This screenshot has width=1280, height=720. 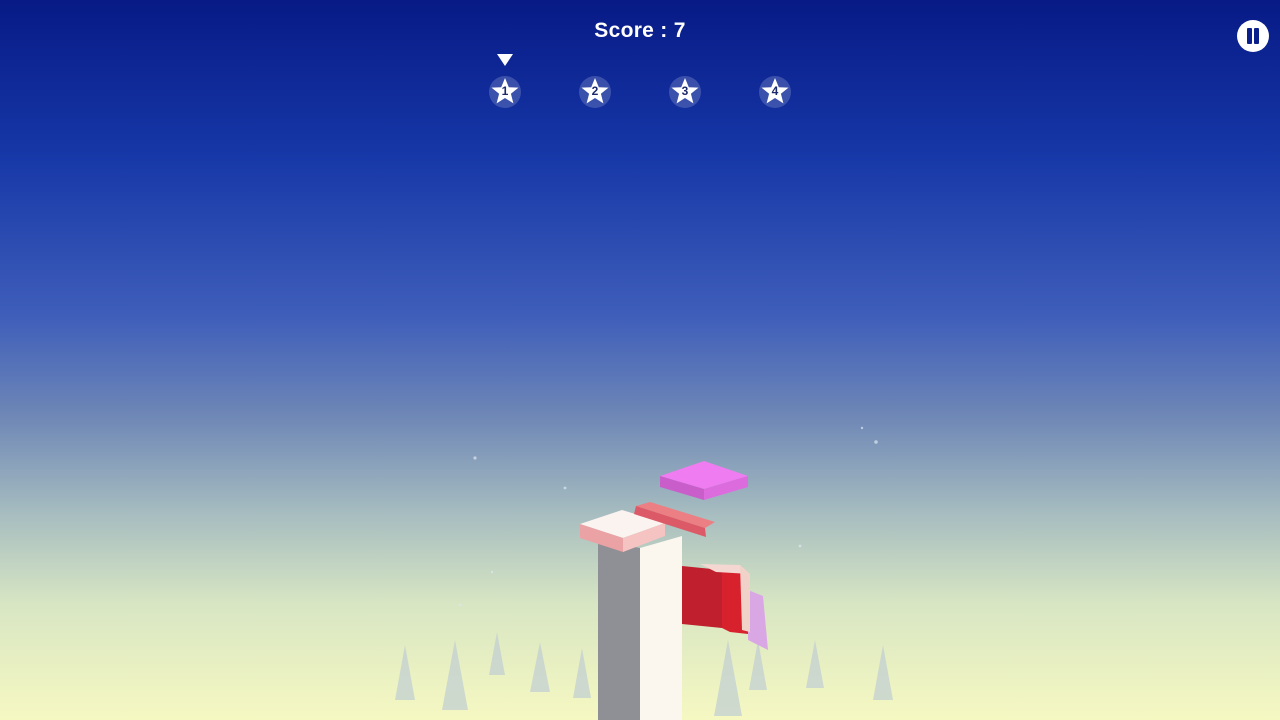 I want to click on level-star-1: 1, so click(x=505, y=92).